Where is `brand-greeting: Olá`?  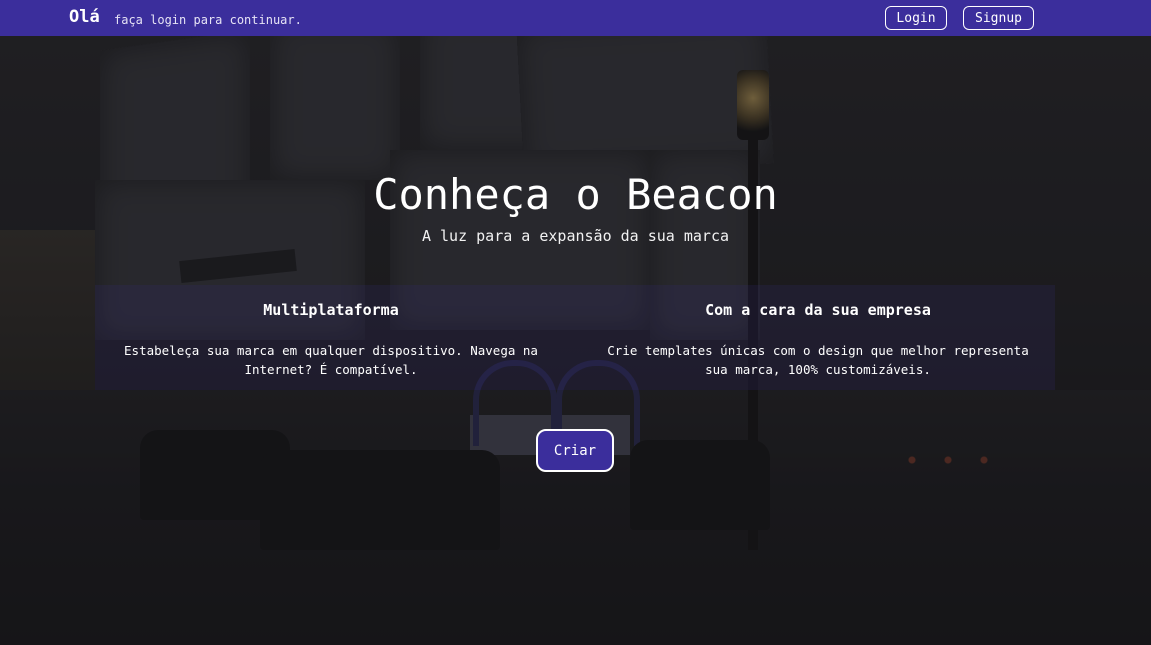 brand-greeting: Olá is located at coordinates (84, 17).